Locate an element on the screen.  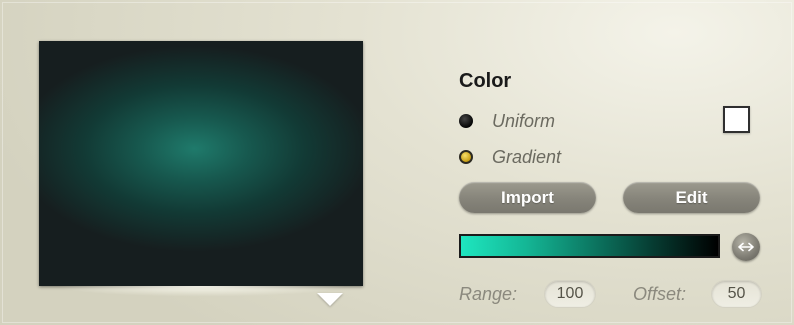
swap-gradient-button is located at coordinates (746, 247).